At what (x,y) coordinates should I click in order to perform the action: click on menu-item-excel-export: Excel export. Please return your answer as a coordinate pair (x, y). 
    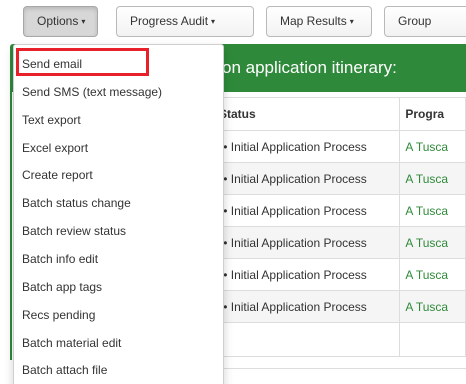
    Looking at the image, I should click on (55, 148).